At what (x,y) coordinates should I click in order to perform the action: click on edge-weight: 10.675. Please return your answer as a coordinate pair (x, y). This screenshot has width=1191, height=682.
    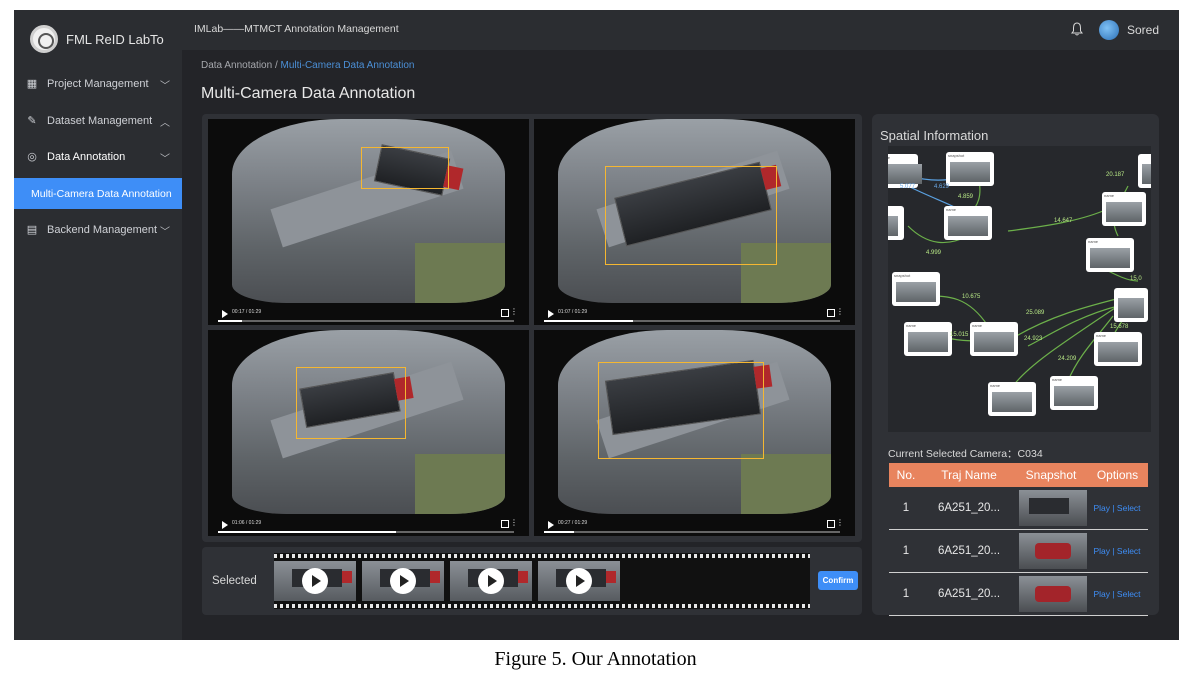
    Looking at the image, I should click on (971, 297).